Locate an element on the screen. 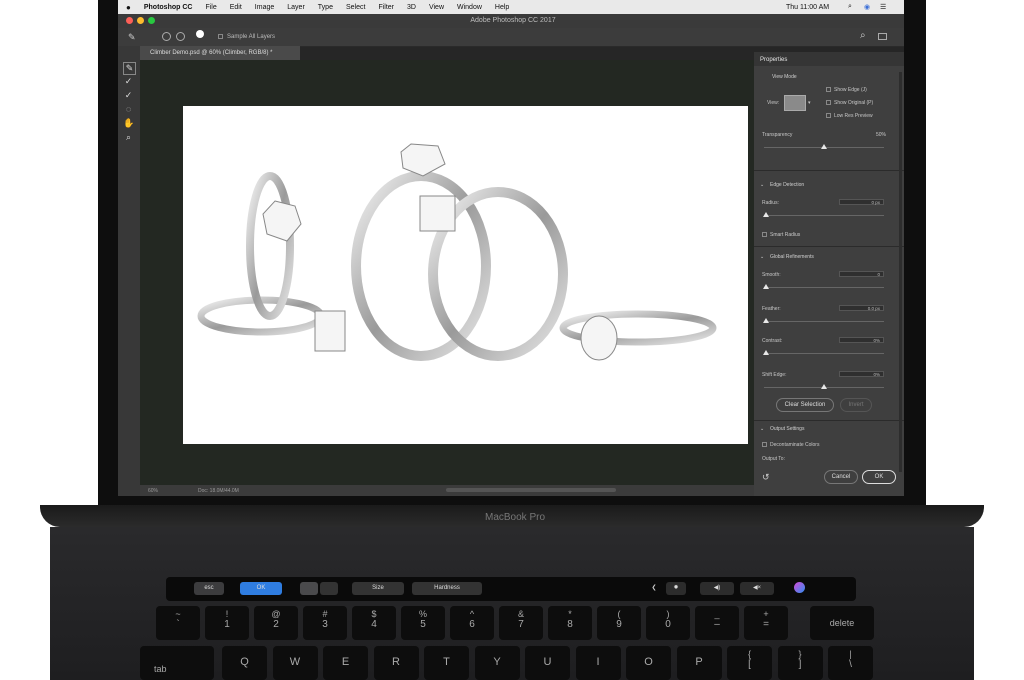  chevron-left-icon: ❮ is located at coordinates (654, 588).